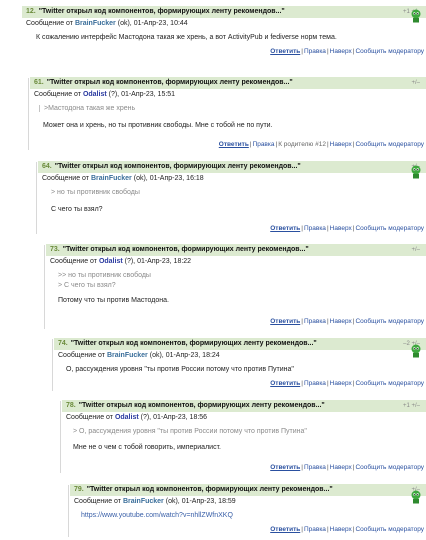 This screenshot has height=540, width=426. I want to click on comment-number: 74., so click(63, 343).